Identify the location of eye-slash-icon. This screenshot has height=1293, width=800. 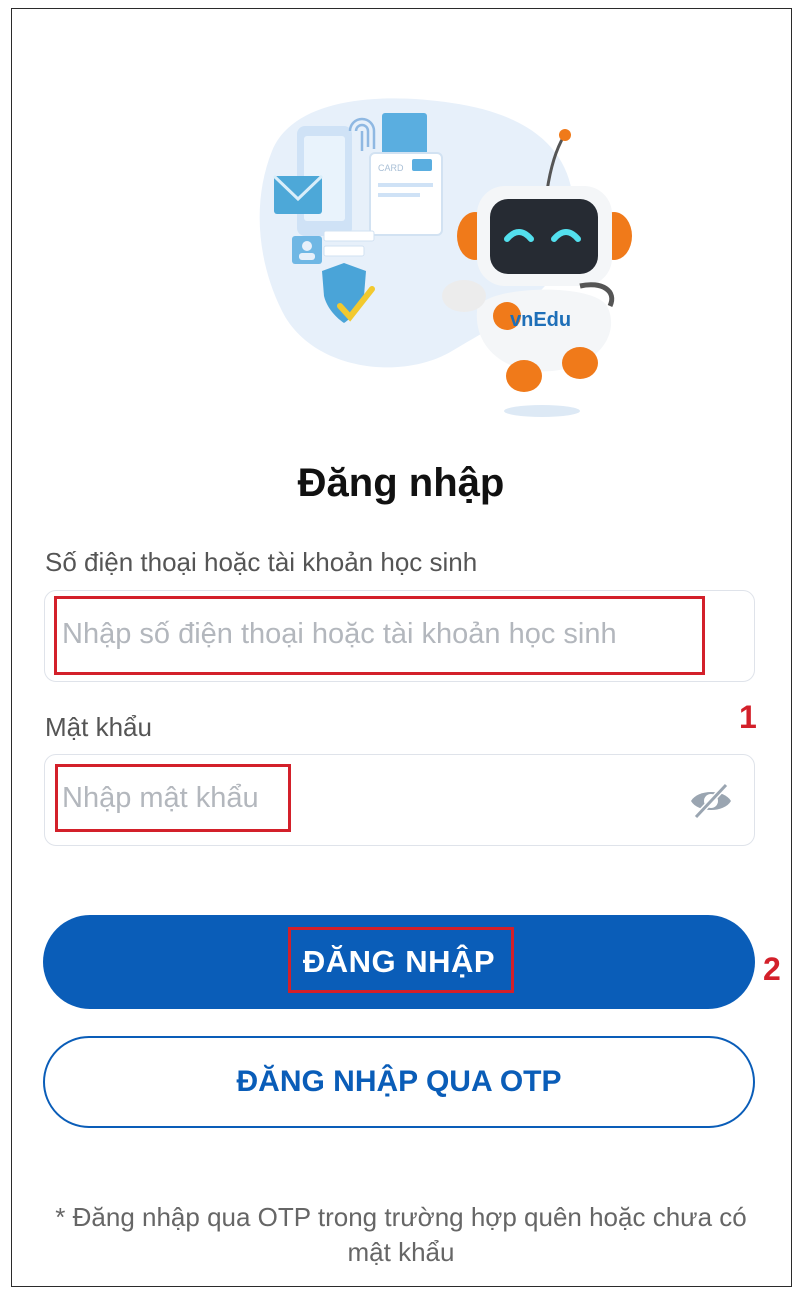
(711, 801).